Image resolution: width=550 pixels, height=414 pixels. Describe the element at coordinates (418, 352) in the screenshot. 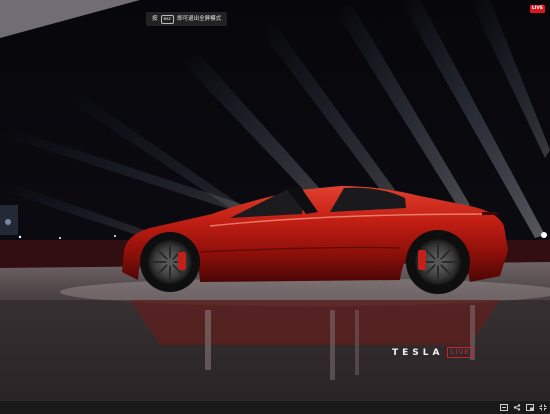

I see `tesla-wordmark: TESLA` at that location.